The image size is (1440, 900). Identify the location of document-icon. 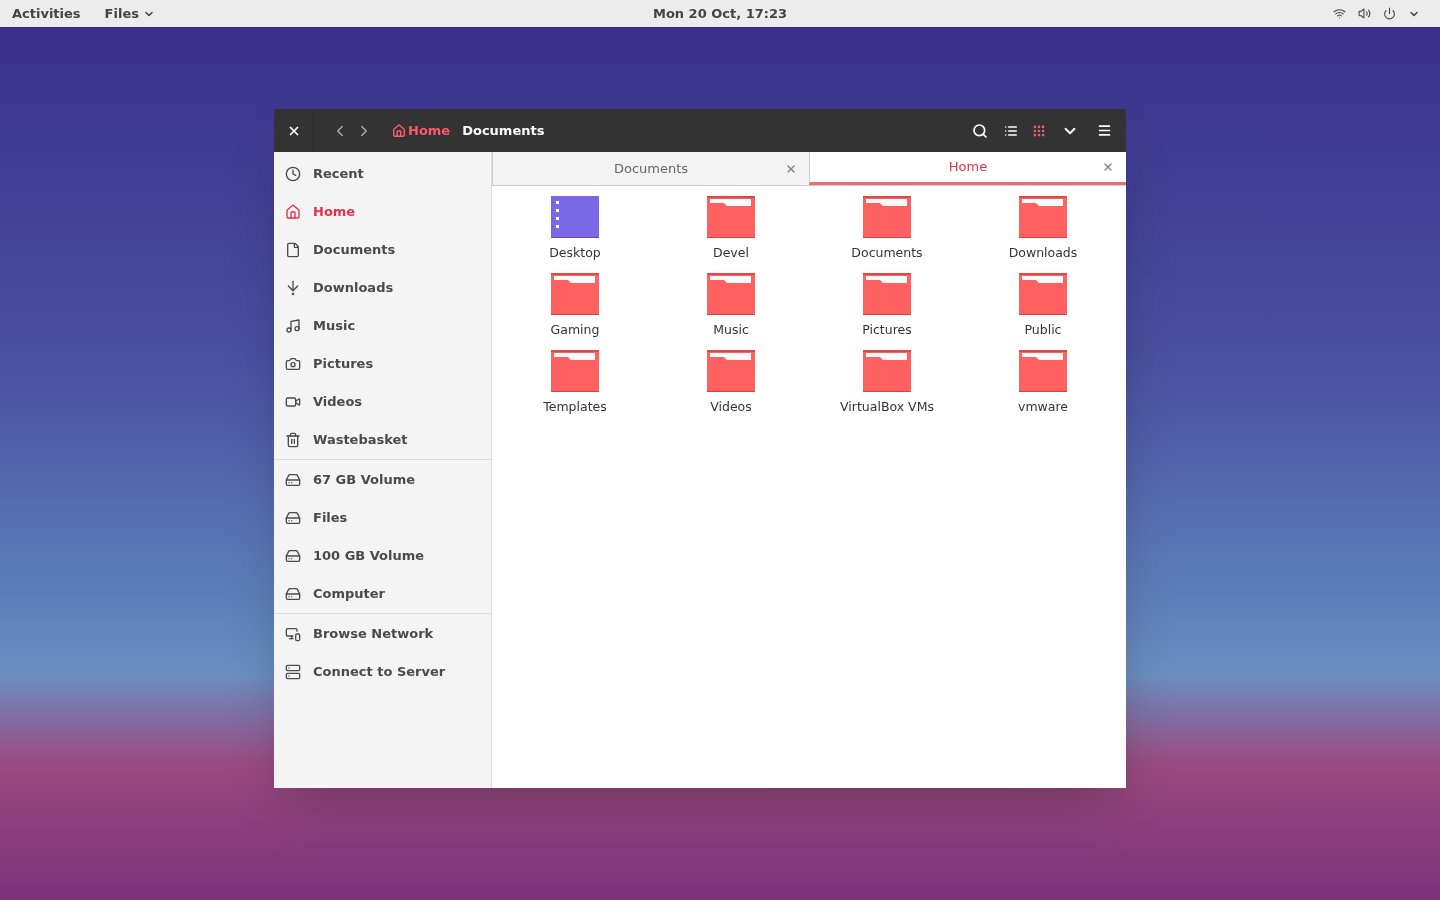
(293, 250).